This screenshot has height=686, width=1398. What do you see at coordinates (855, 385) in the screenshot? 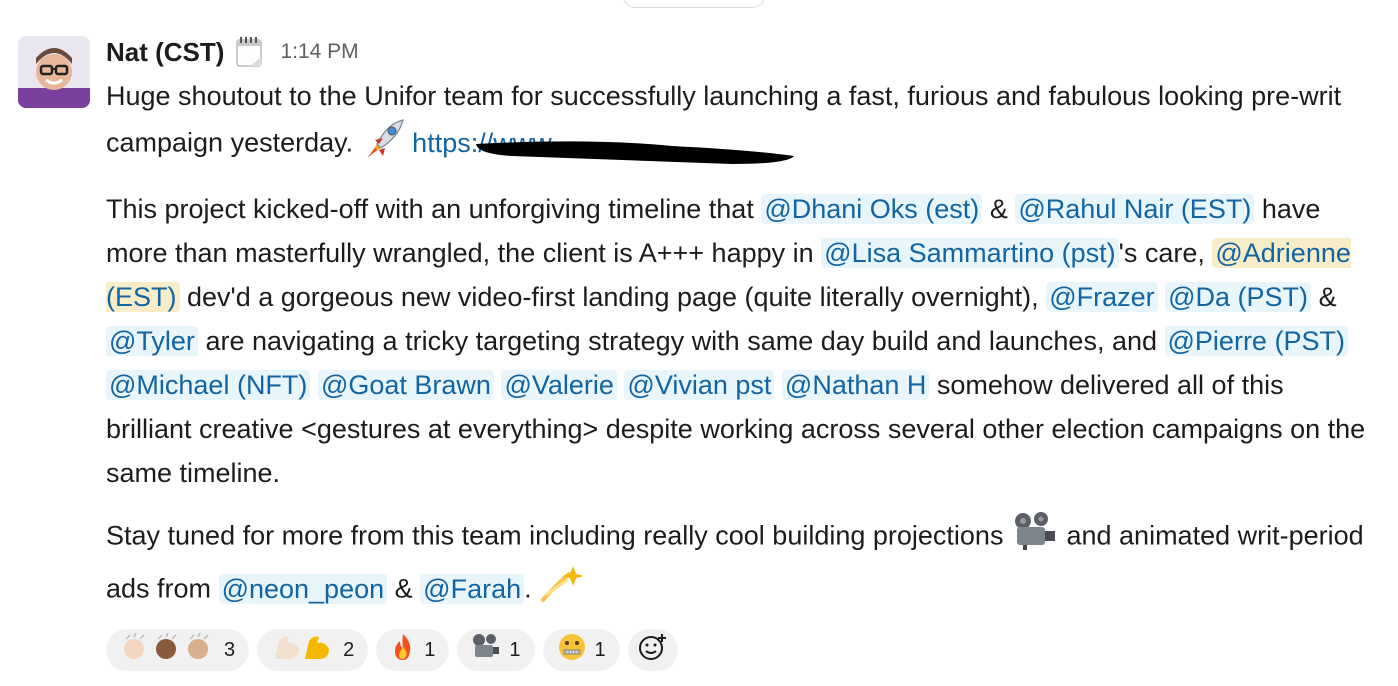
I see `mention: @Nathan H` at bounding box center [855, 385].